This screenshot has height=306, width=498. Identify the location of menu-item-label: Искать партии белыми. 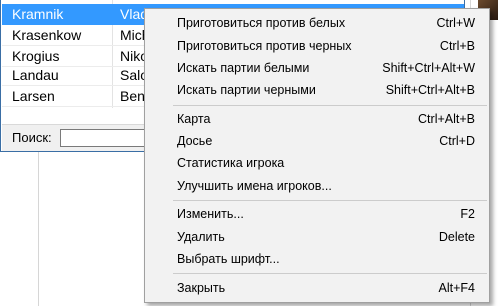
(243, 68).